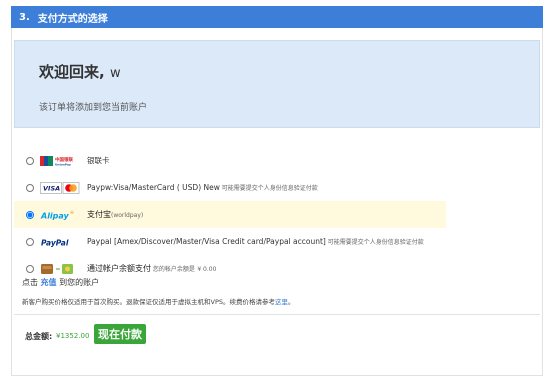  Describe the element at coordinates (99, 214) in the screenshot. I see `payment-label-alipay: 支付宝` at that location.